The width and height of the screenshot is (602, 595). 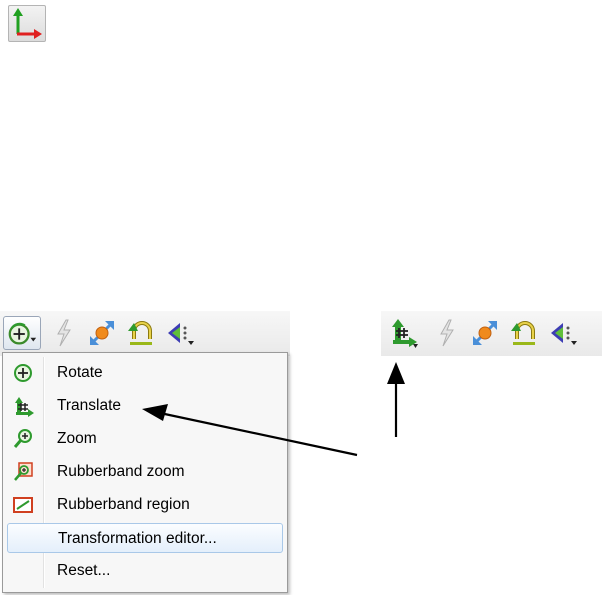 What do you see at coordinates (145, 373) in the screenshot?
I see `menu-item-rotate: Rotate` at bounding box center [145, 373].